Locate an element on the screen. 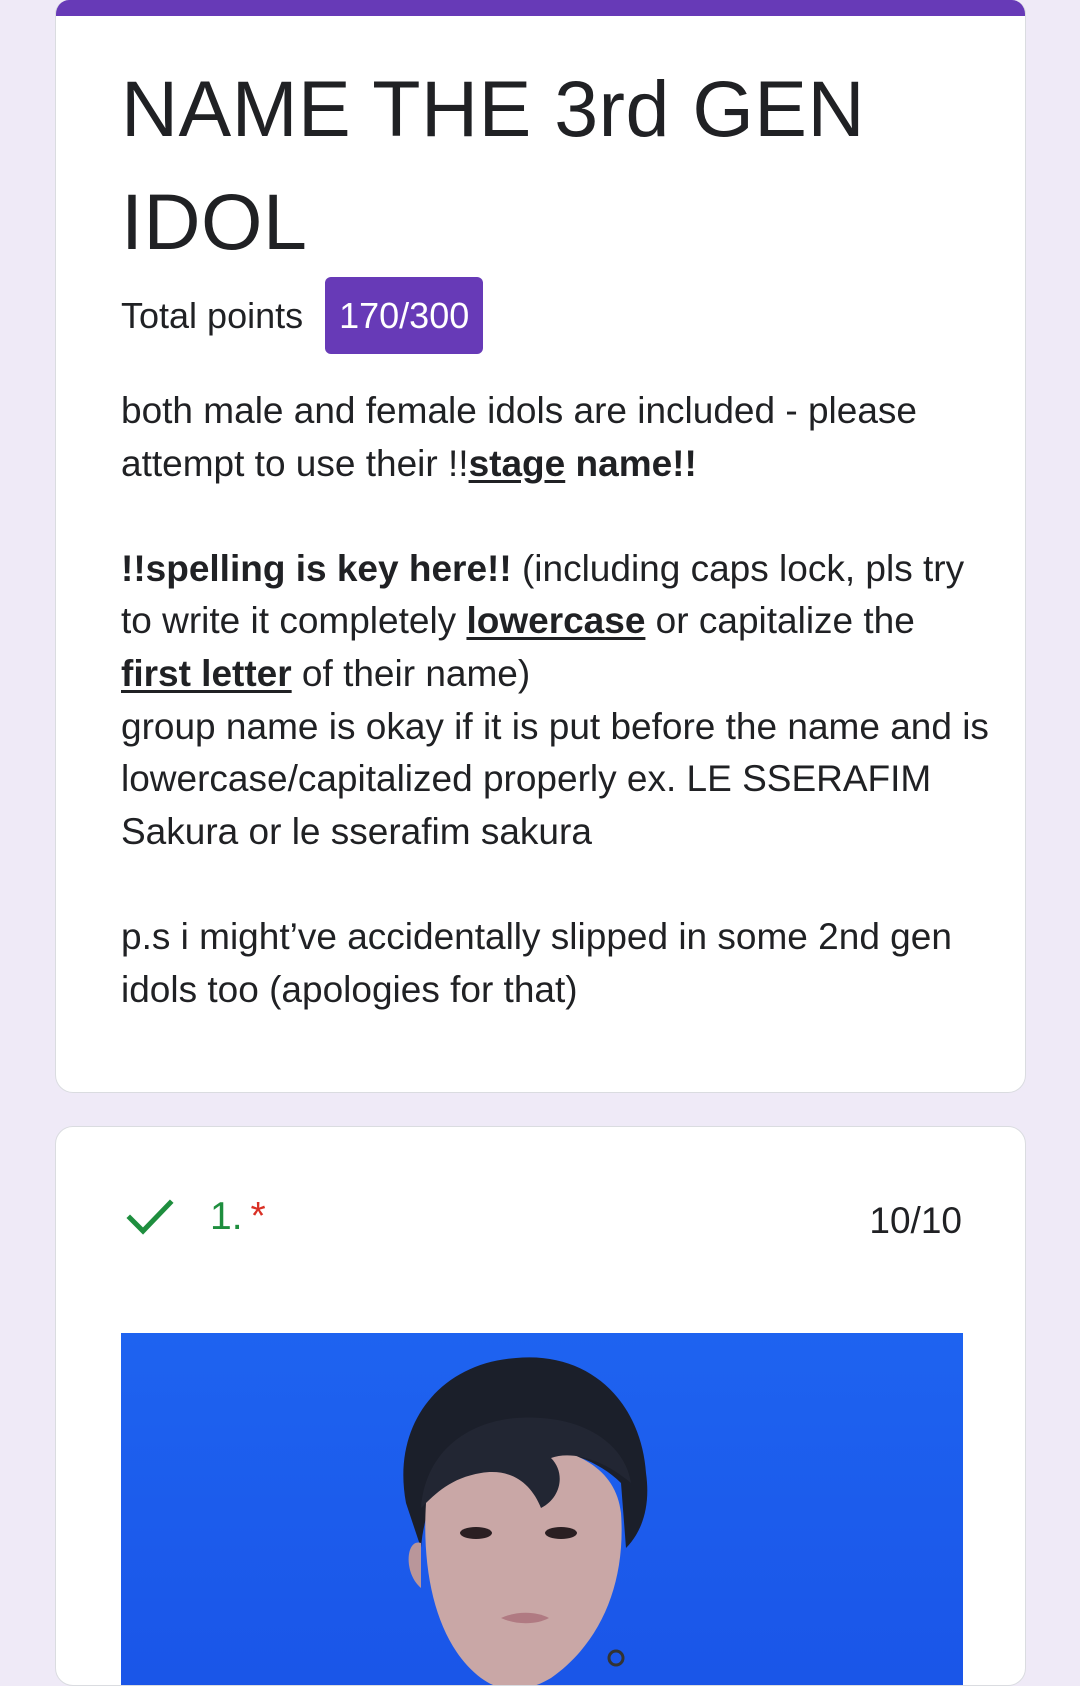 The width and height of the screenshot is (1080, 1686). total-points-label: Total points is located at coordinates (212, 315).